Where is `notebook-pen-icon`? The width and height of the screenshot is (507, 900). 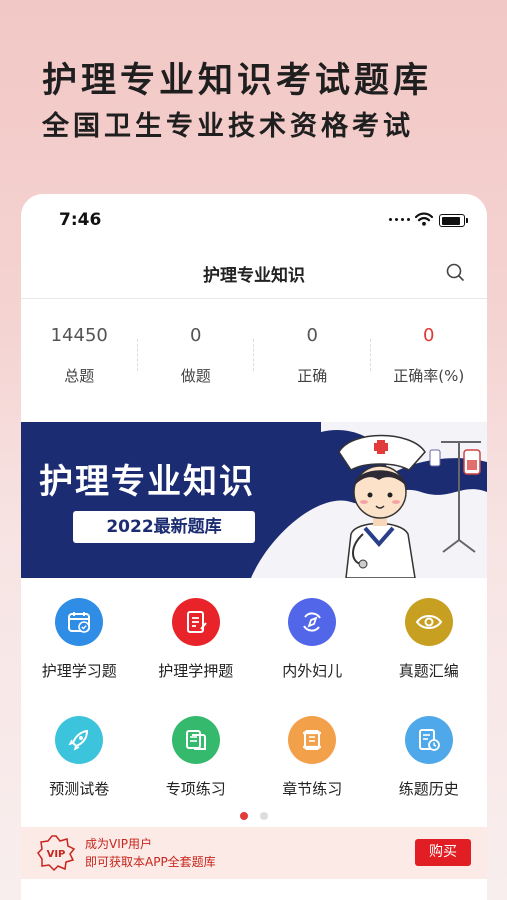 notebook-pen-icon is located at coordinates (195, 622).